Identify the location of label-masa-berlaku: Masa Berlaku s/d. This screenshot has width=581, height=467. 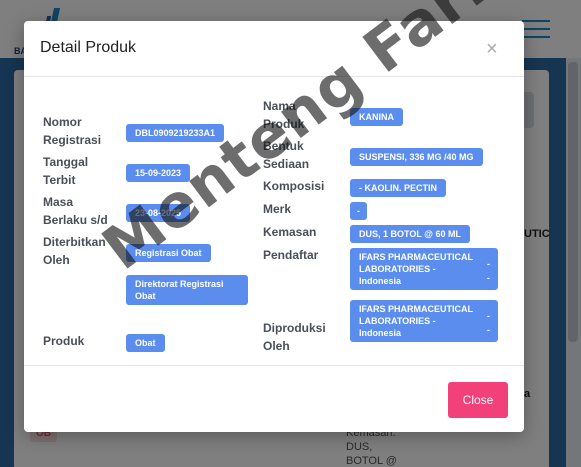
(75, 211).